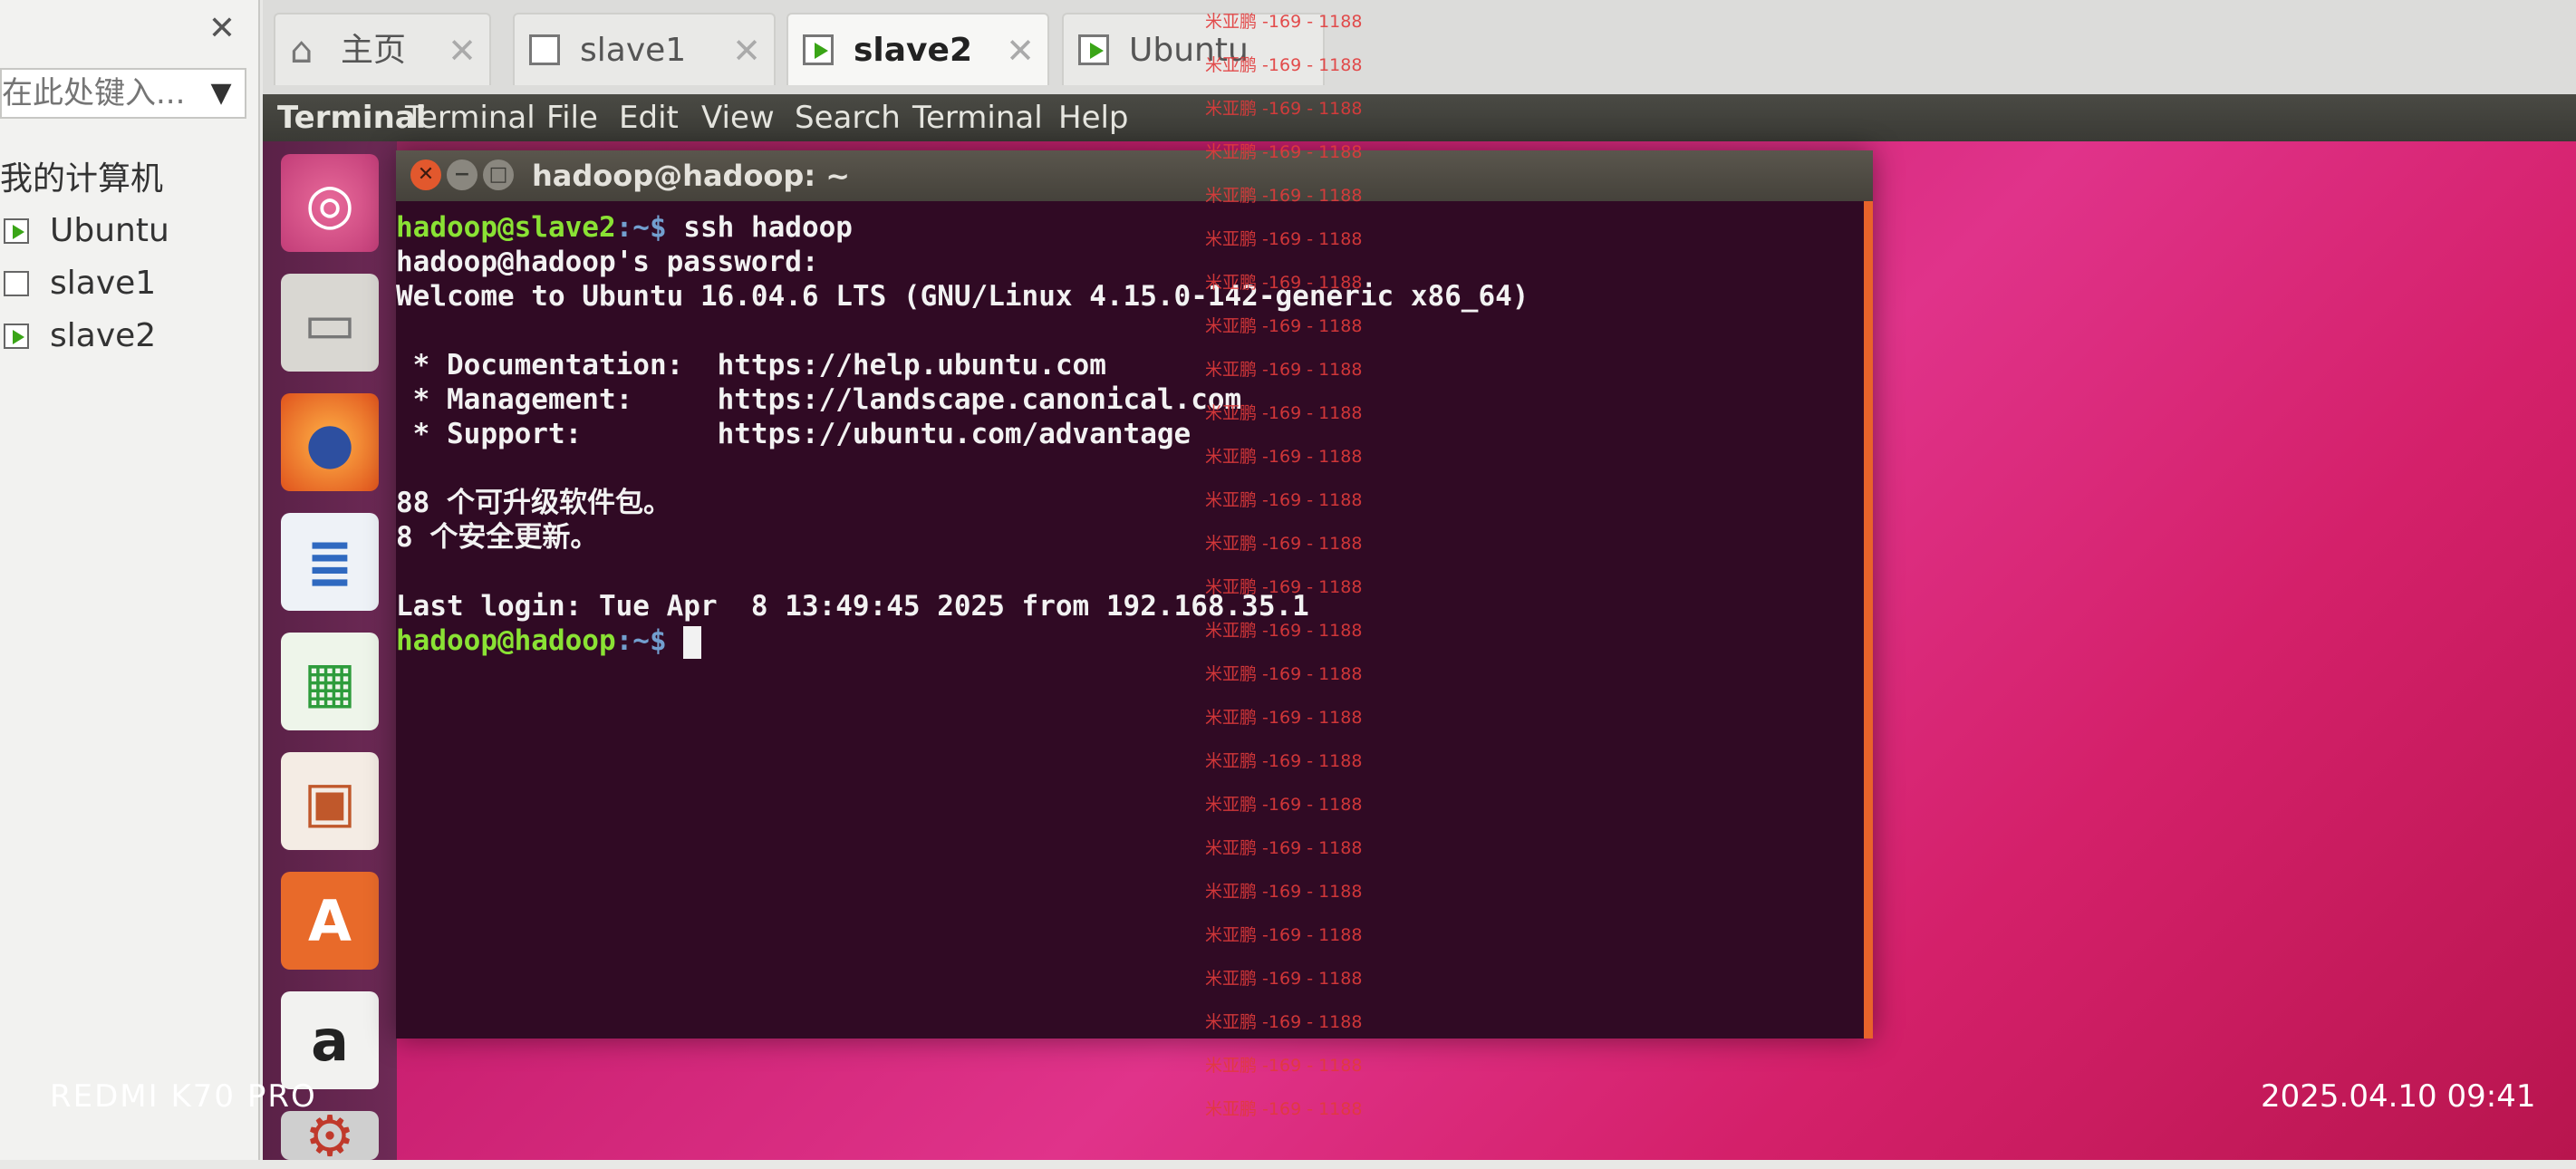 The width and height of the screenshot is (2576, 1169). What do you see at coordinates (109, 230) in the screenshot?
I see `library-item-label: Ubuntu` at bounding box center [109, 230].